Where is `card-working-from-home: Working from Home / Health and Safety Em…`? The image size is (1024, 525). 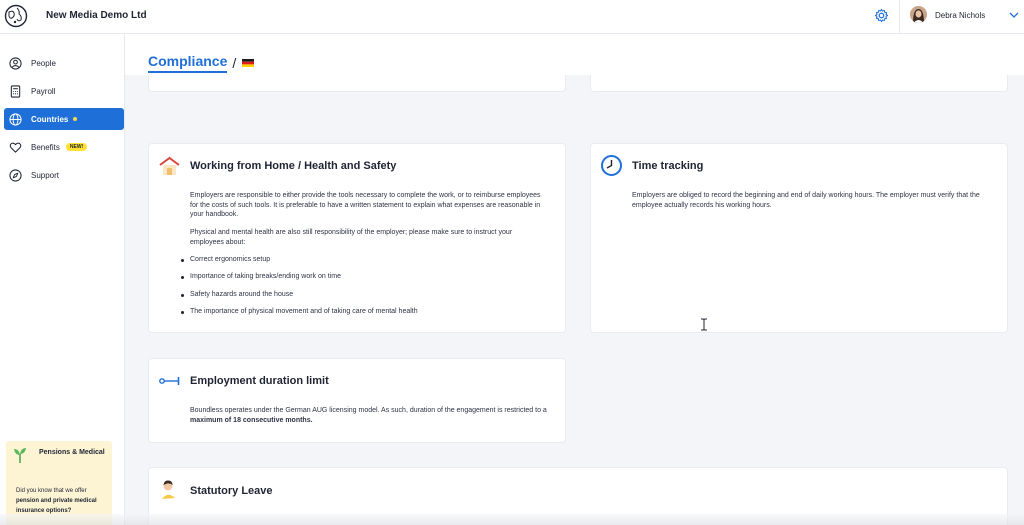 card-working-from-home: Working from Home / Health and Safety Em… is located at coordinates (357, 238).